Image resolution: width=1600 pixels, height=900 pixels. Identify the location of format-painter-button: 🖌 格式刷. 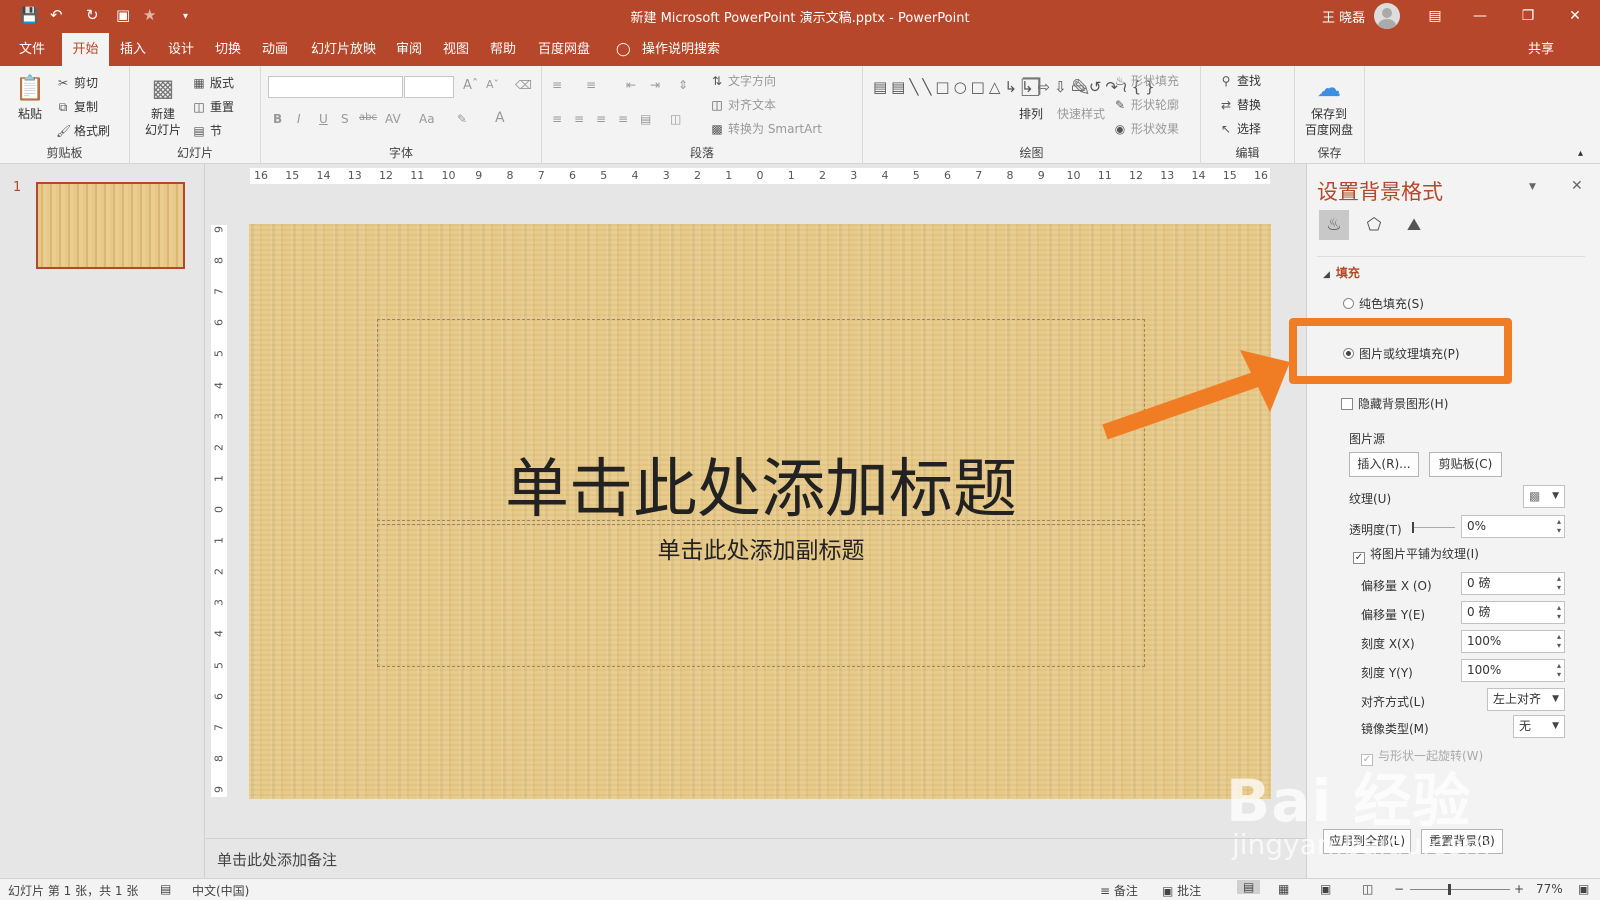
(83, 130).